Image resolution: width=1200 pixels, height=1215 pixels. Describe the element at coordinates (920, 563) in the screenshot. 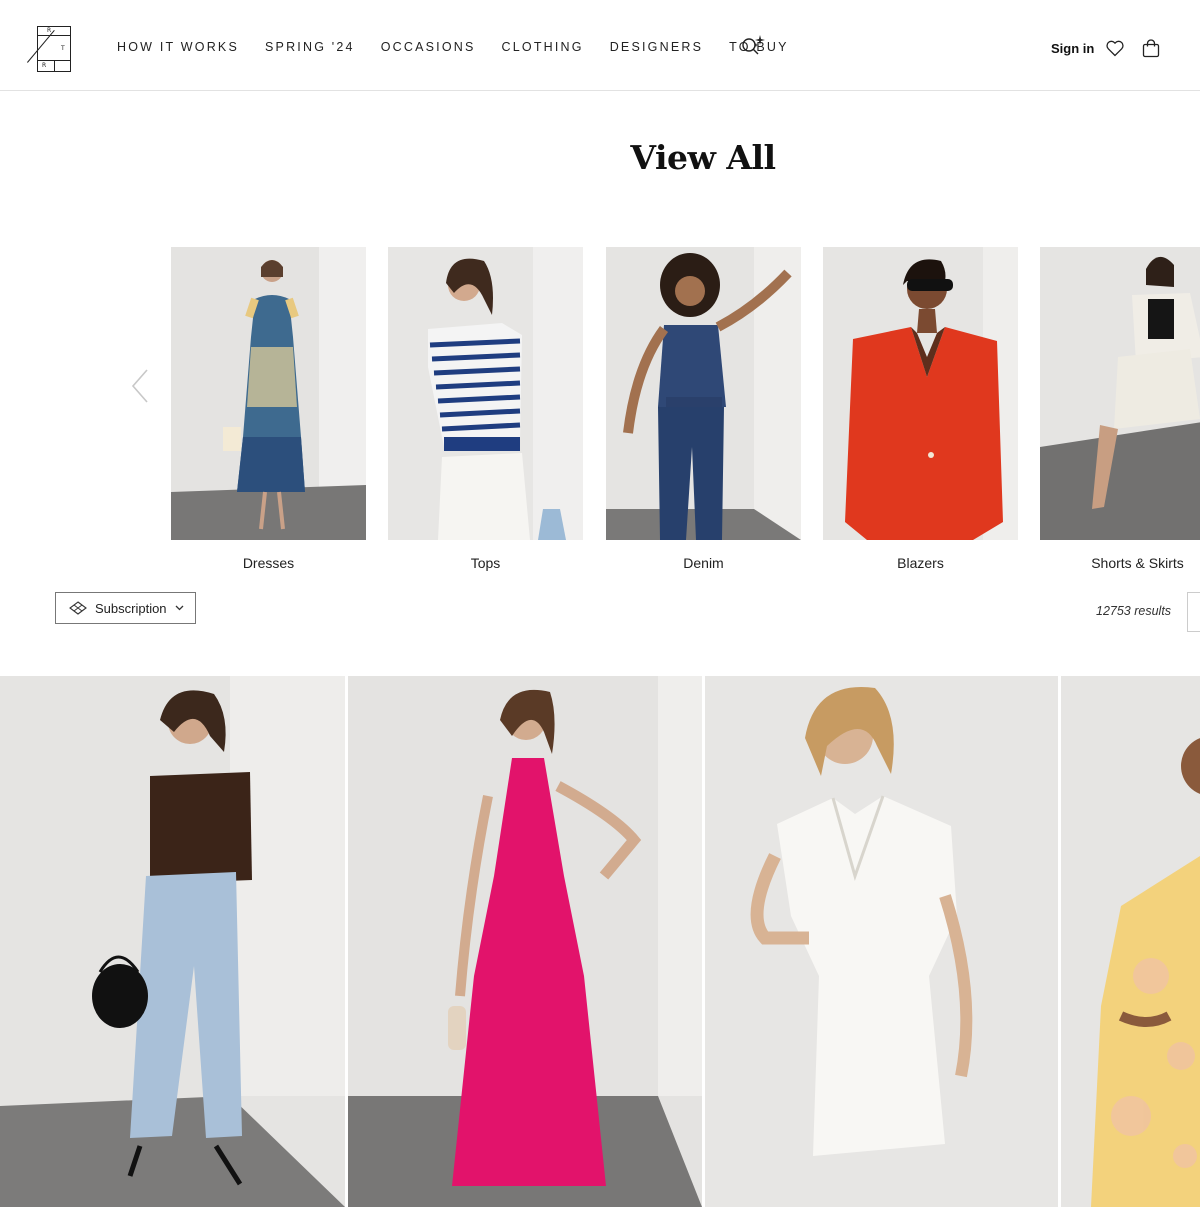

I see `category-label: Blazers` at that location.